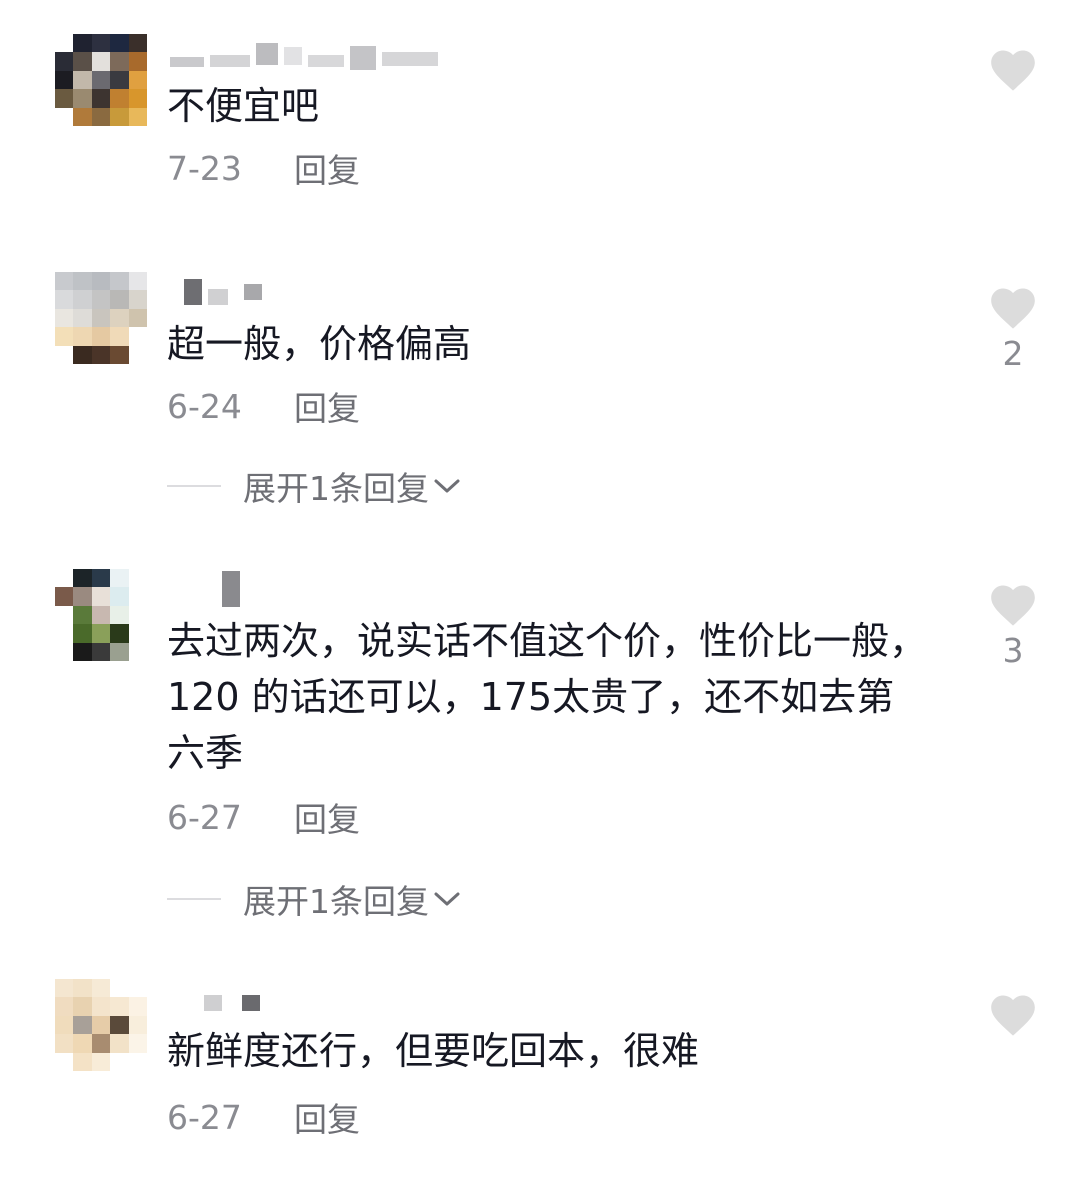 The image size is (1080, 1194). What do you see at coordinates (336, 901) in the screenshot?
I see `expand-replies-label: 展开1条回复` at bounding box center [336, 901].